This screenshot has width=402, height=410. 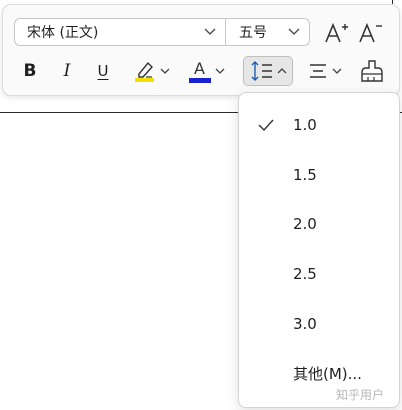 I want to click on menu-item-label: 3.0, so click(x=305, y=324).